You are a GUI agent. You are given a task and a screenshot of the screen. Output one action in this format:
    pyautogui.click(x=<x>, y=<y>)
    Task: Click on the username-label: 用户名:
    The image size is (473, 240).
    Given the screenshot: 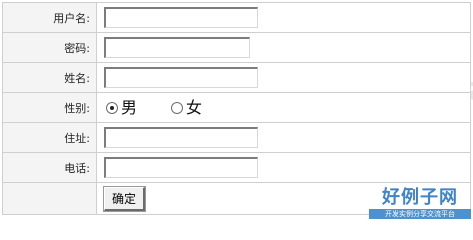 What is the action you would take?
    pyautogui.click(x=49, y=17)
    